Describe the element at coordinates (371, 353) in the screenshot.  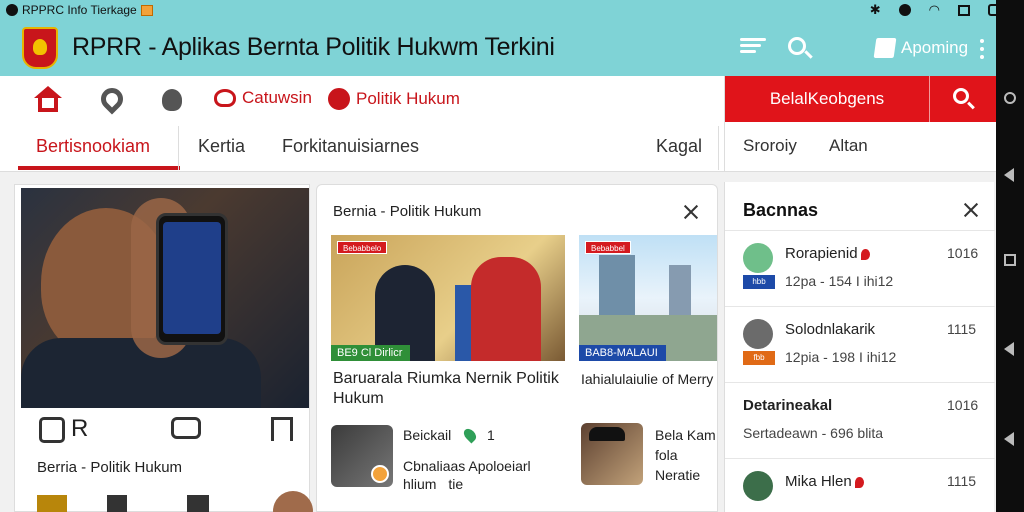
I see `news-label: BE9 Cl Dirlicr` at that location.